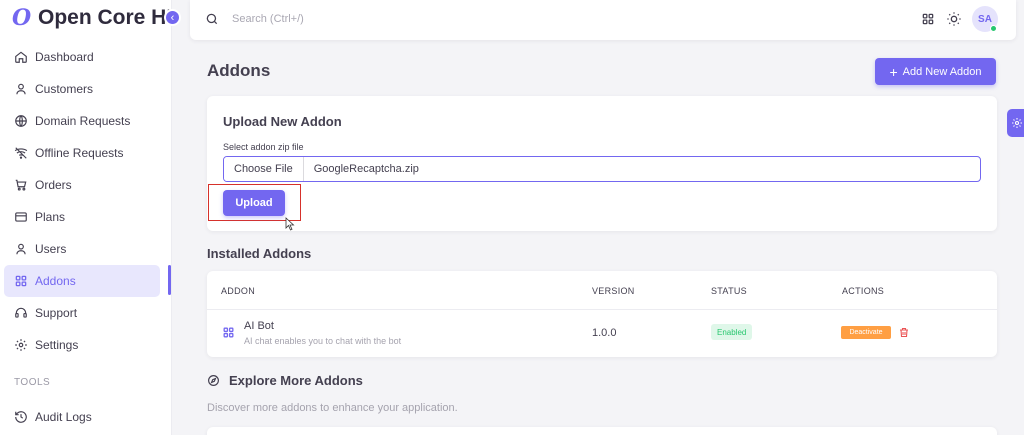  I want to click on explore-title-label: Explore More Addons, so click(296, 380).